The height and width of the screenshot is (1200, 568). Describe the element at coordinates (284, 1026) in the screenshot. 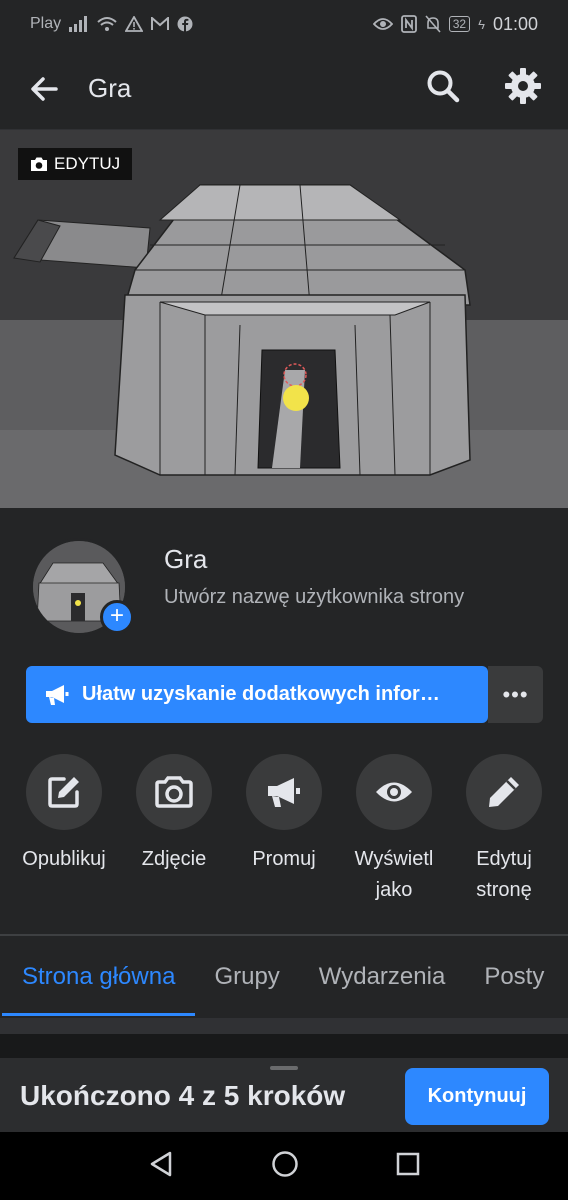

I see `tabs-separator` at that location.